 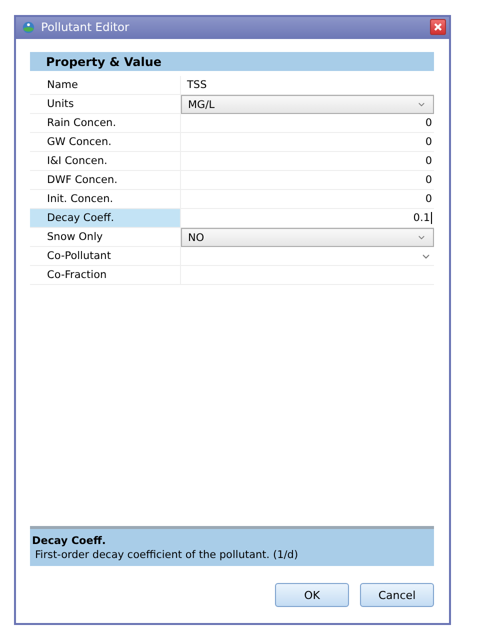 I want to click on close-icon, so click(x=438, y=27).